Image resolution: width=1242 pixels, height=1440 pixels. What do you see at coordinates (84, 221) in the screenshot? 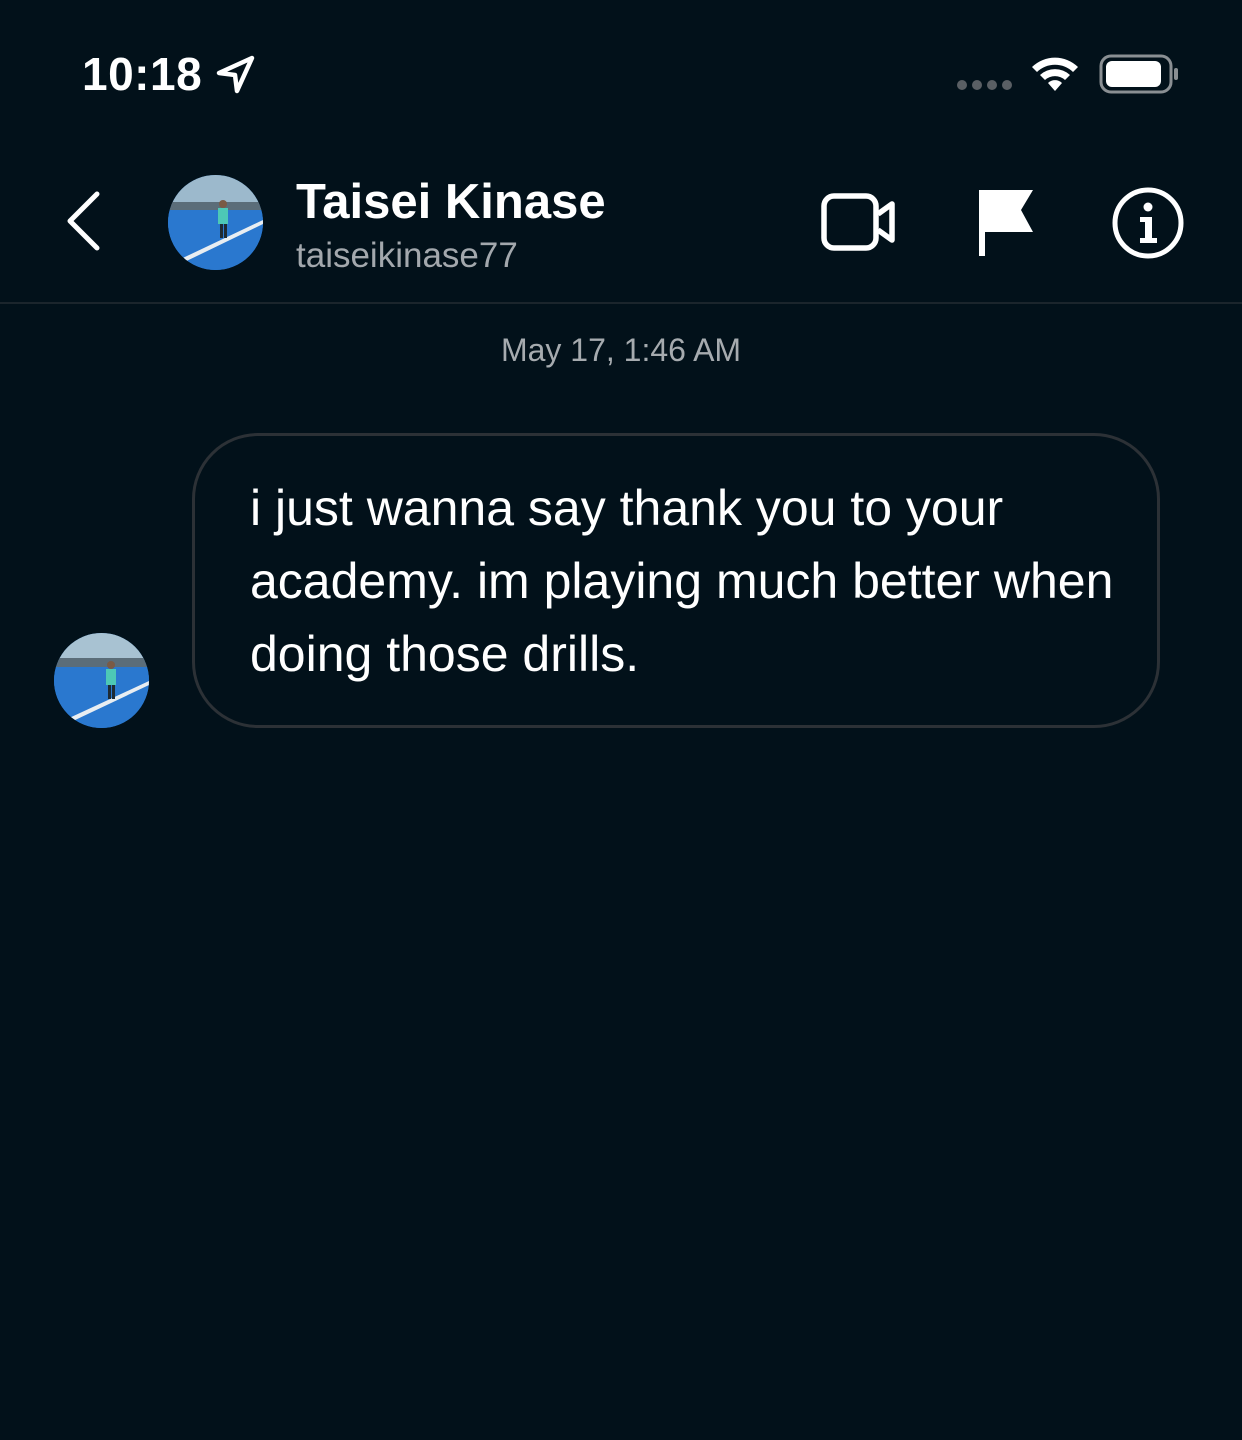
I see `chevron-left-icon` at bounding box center [84, 221].